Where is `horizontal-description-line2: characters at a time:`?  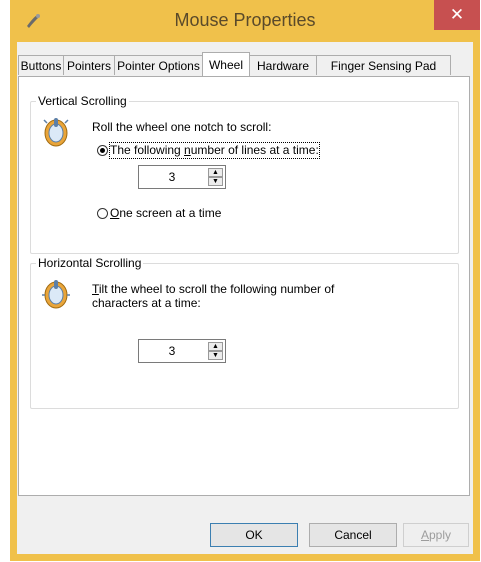 horizontal-description-line2: characters at a time: is located at coordinates (146, 303).